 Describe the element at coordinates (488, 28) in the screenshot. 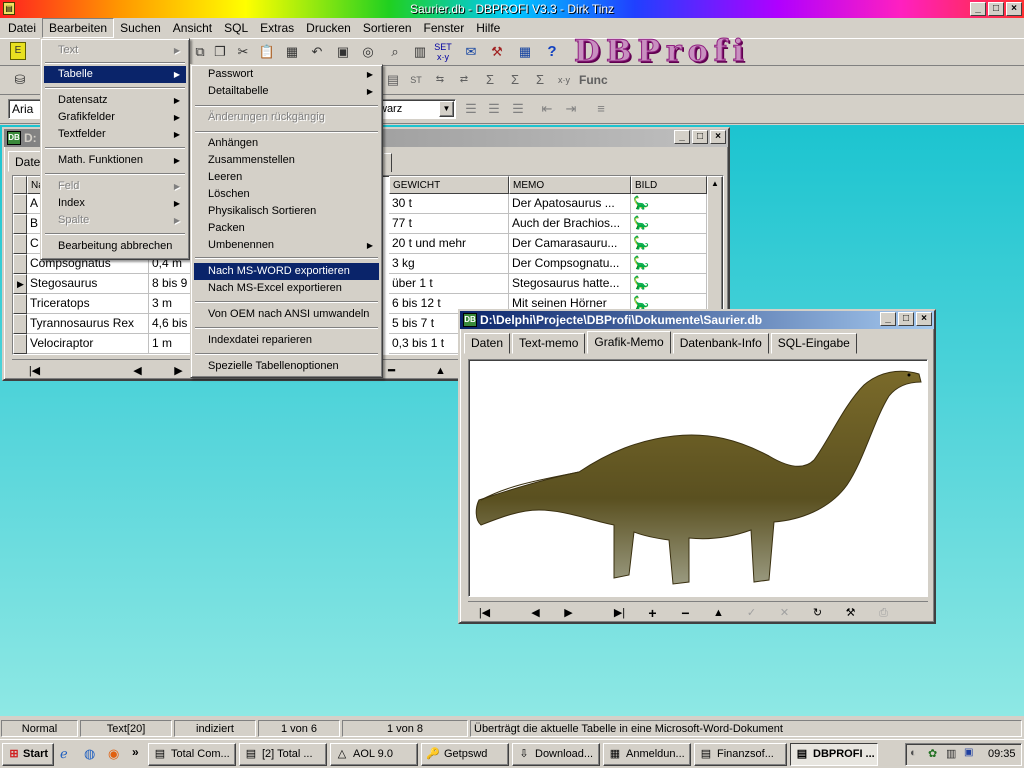

I see `menu-hilfe: Hilfe` at that location.